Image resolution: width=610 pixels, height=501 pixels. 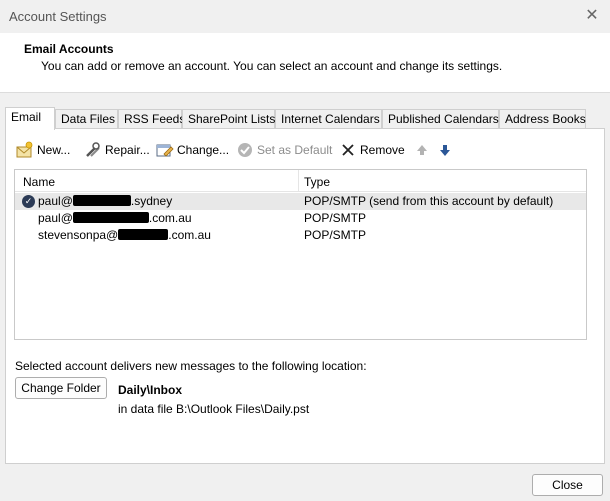 I want to click on window-title: Account Settings, so click(x=58, y=16).